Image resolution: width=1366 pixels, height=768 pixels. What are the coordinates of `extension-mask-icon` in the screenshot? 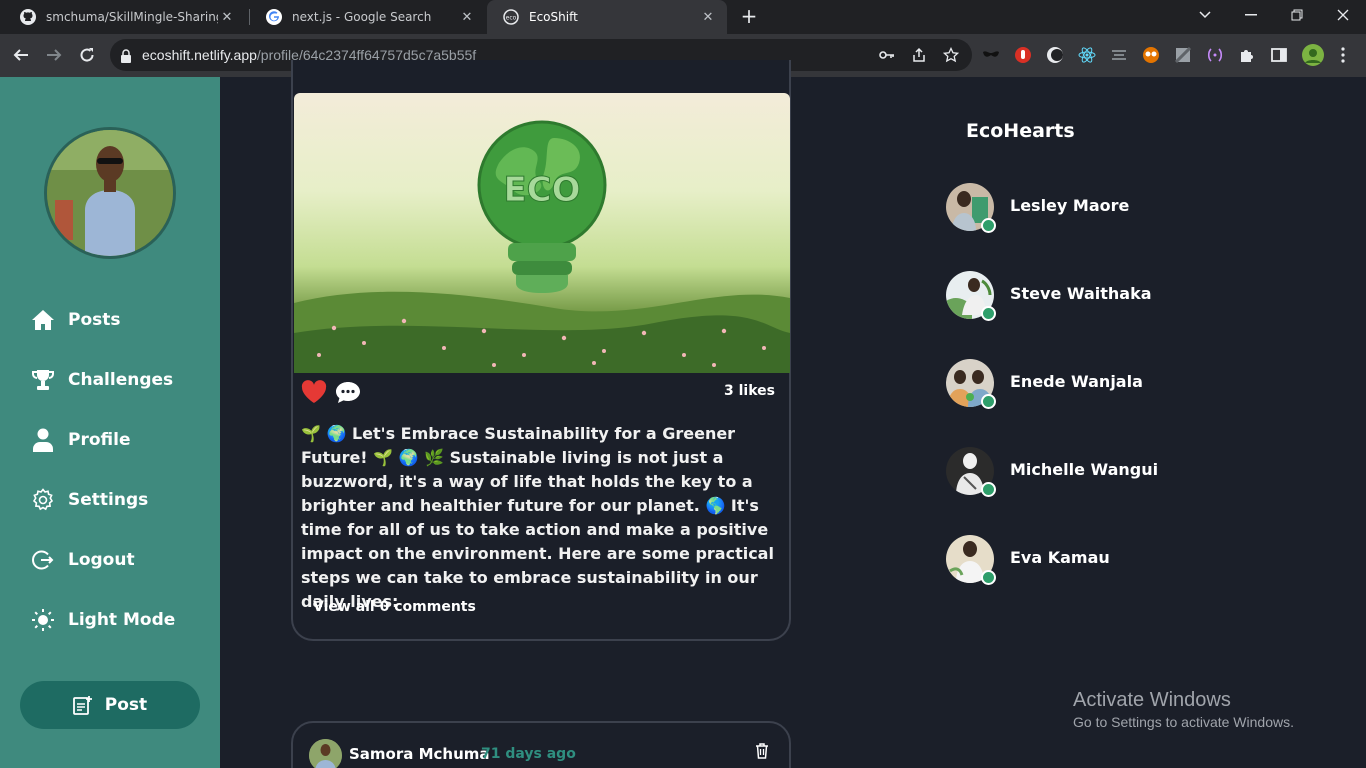 It's located at (991, 55).